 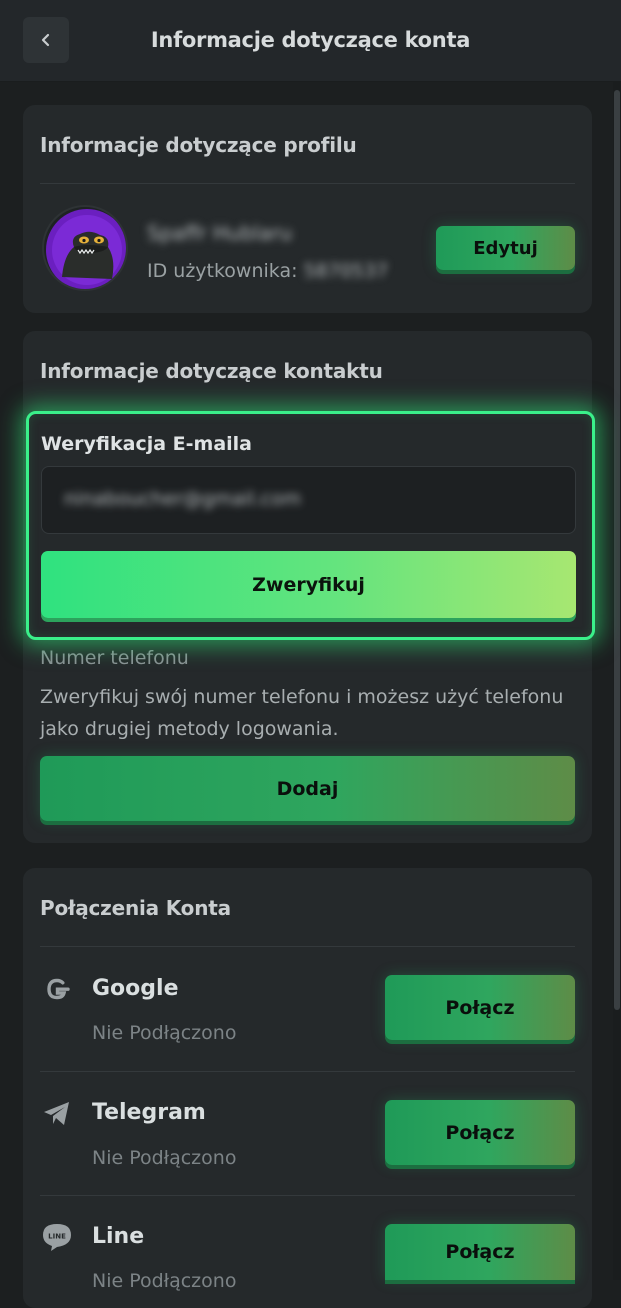 What do you see at coordinates (480, 1007) in the screenshot?
I see `connect-google-button: Połącz` at bounding box center [480, 1007].